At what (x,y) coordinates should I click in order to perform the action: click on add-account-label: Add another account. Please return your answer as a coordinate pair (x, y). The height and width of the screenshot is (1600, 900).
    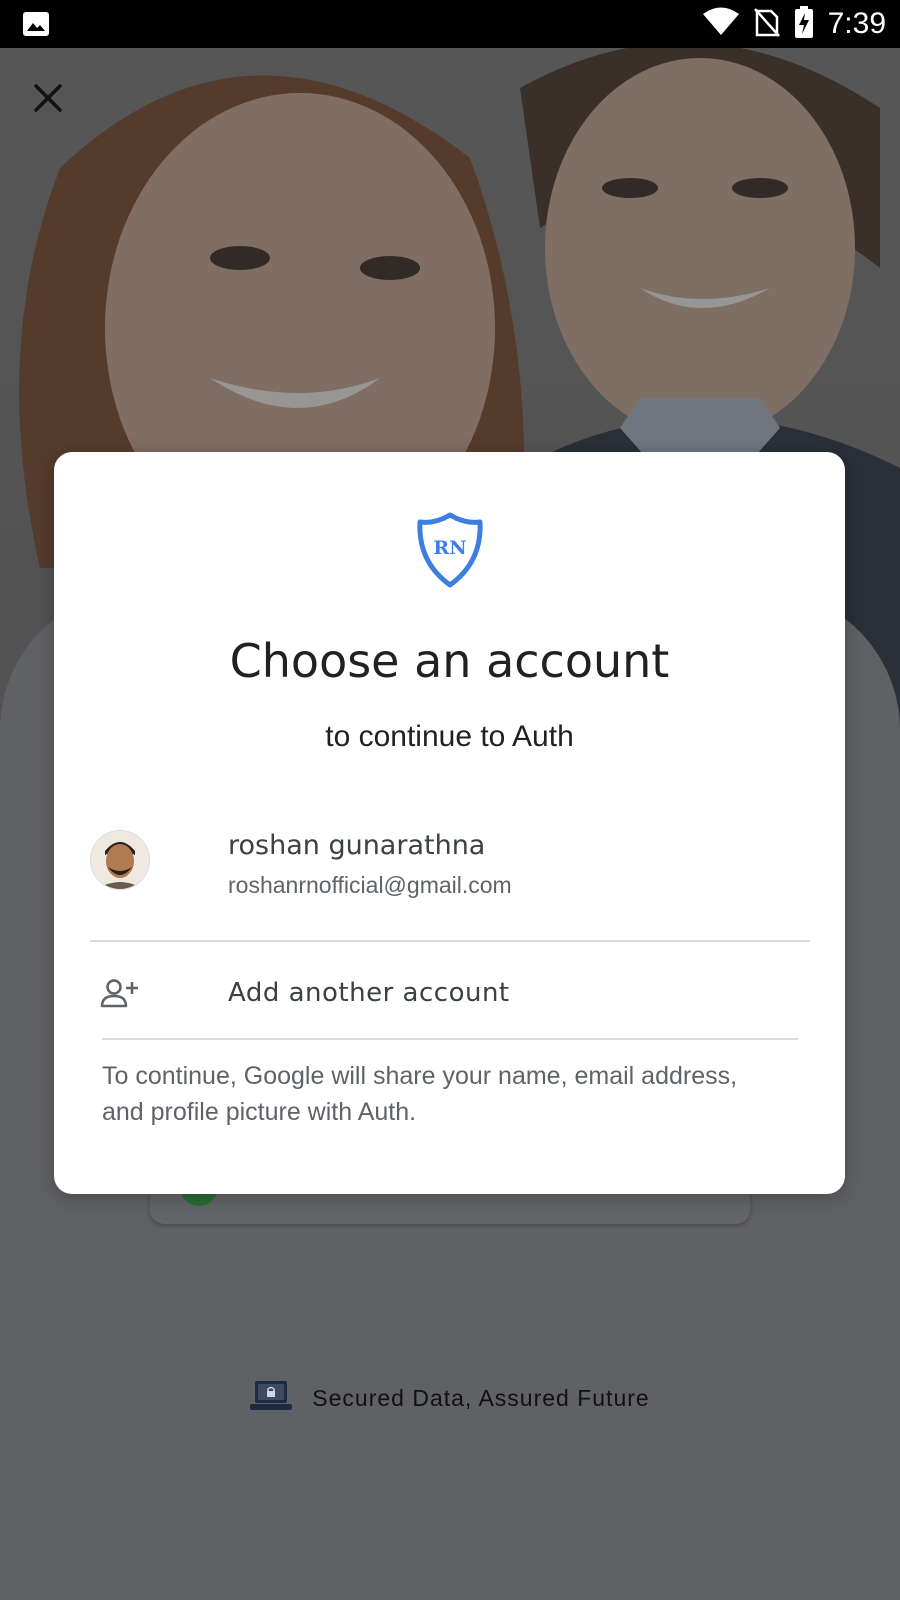
    Looking at the image, I should click on (369, 993).